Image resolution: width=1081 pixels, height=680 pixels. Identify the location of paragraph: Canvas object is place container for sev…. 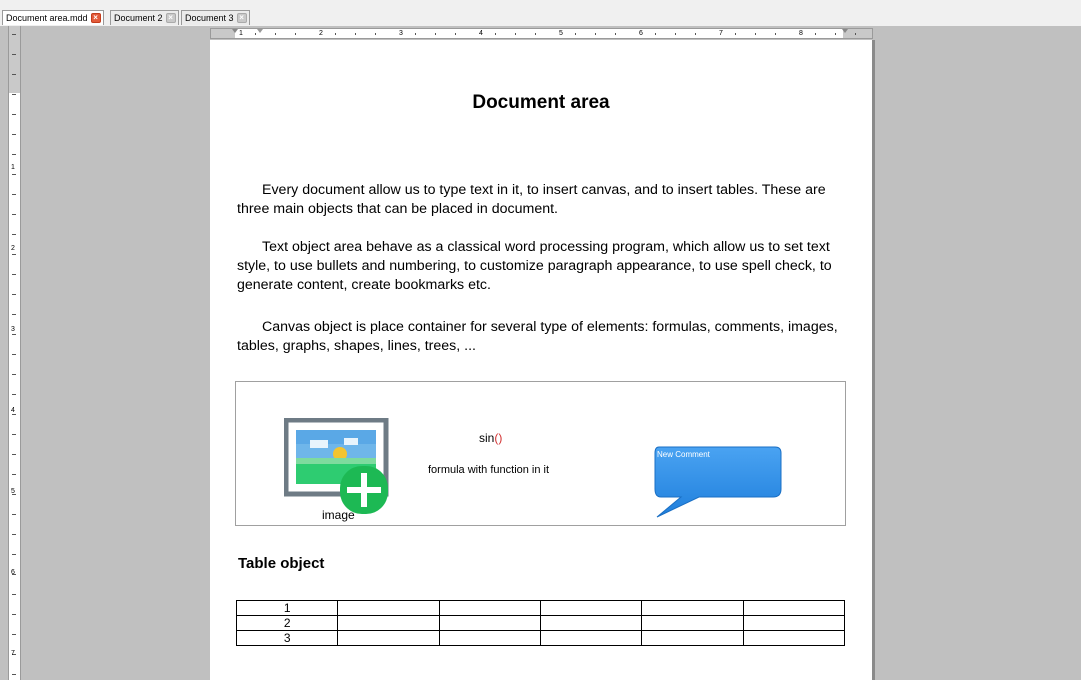
(544, 337).